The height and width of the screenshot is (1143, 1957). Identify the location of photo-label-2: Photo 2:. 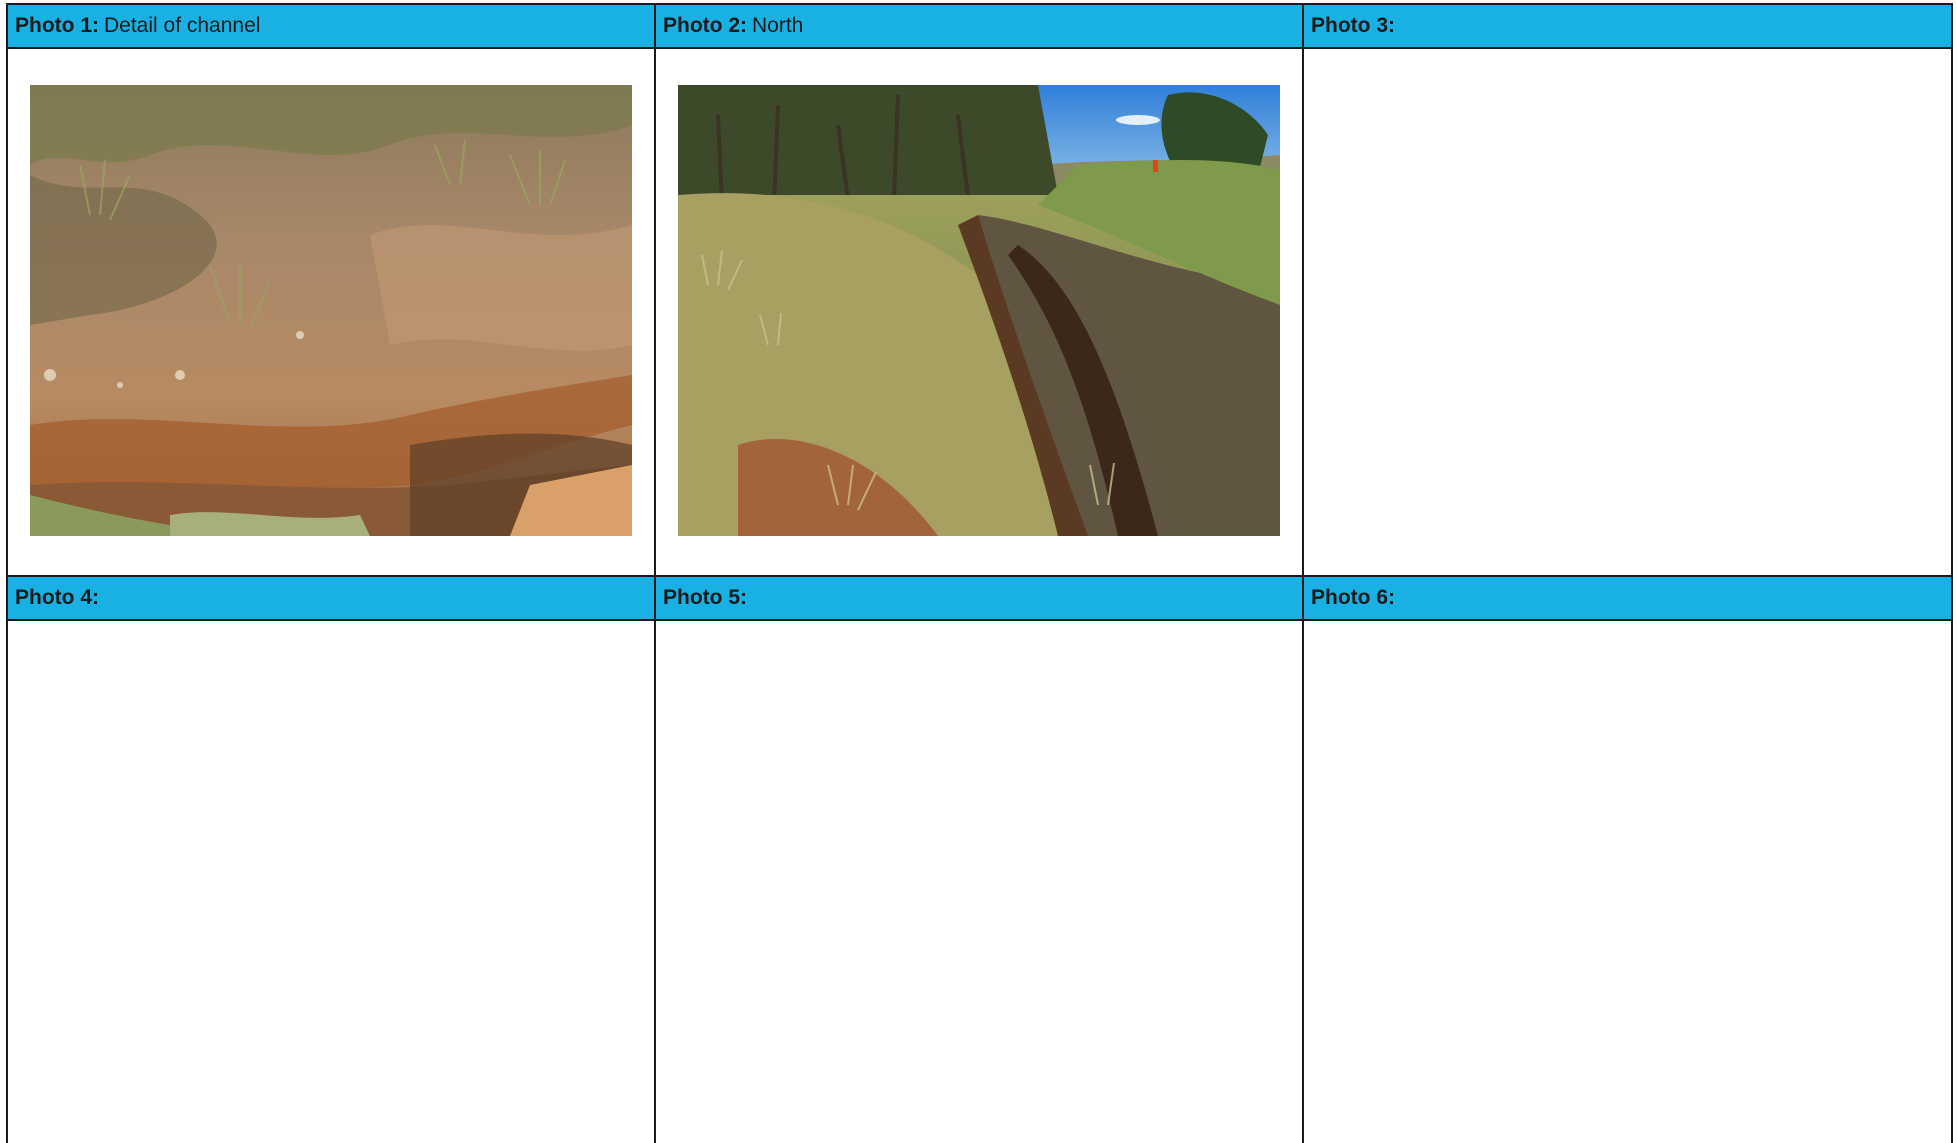
(705, 25).